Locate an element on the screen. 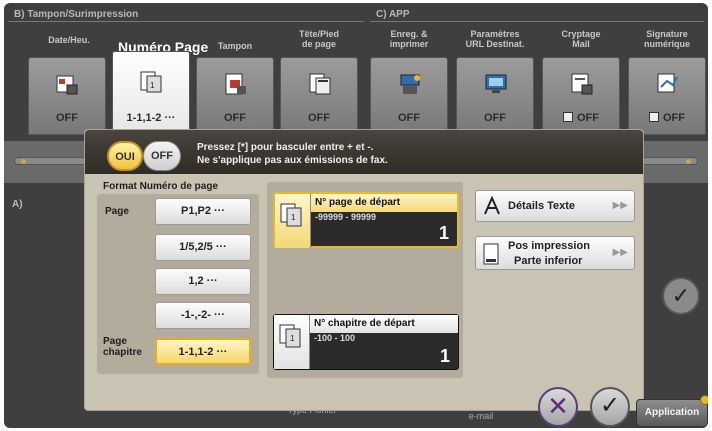 The width and height of the screenshot is (712, 431). print-position-button: Pos impression Parte inferior ▶▶ is located at coordinates (555, 253).